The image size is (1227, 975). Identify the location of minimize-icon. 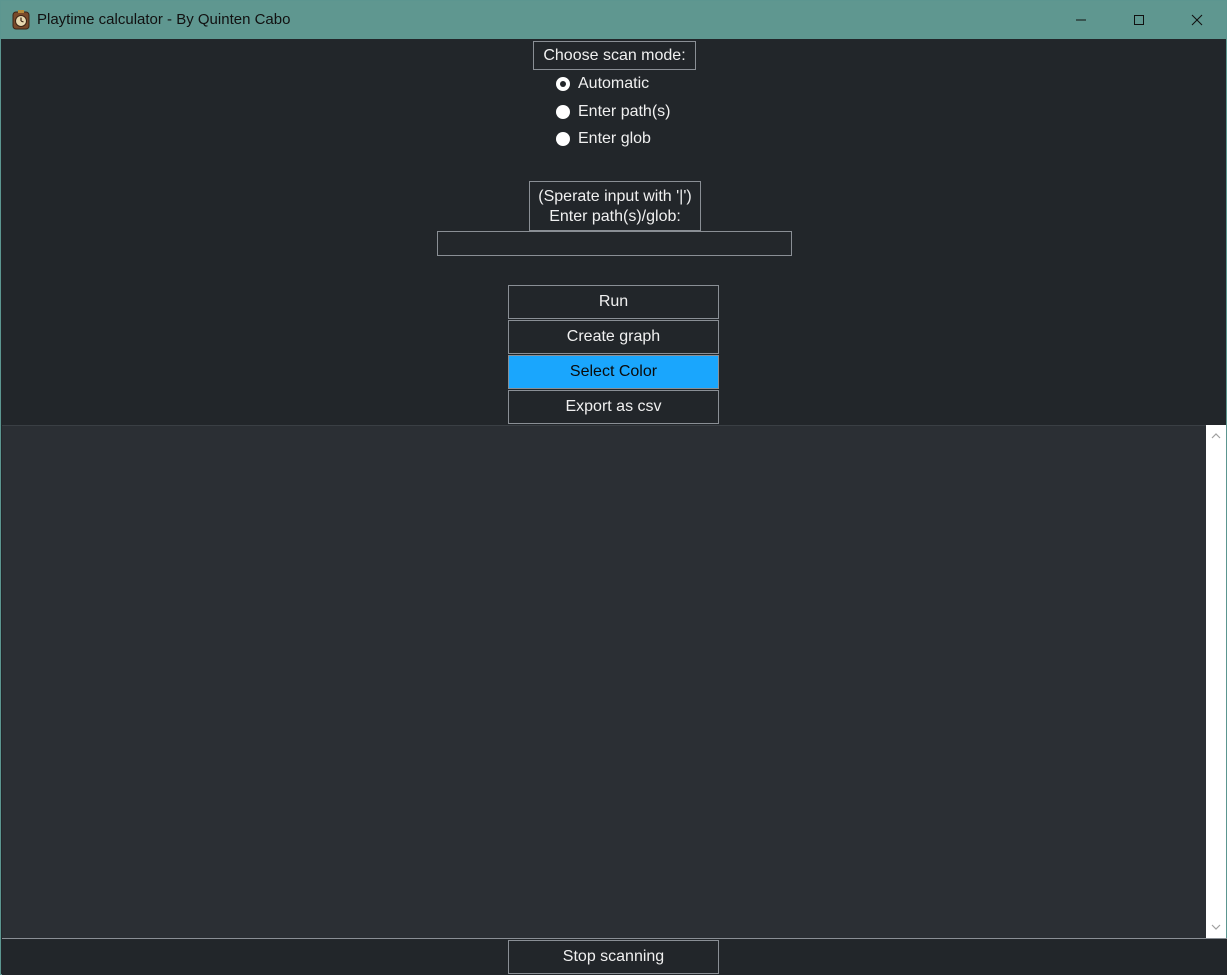
(1081, 20).